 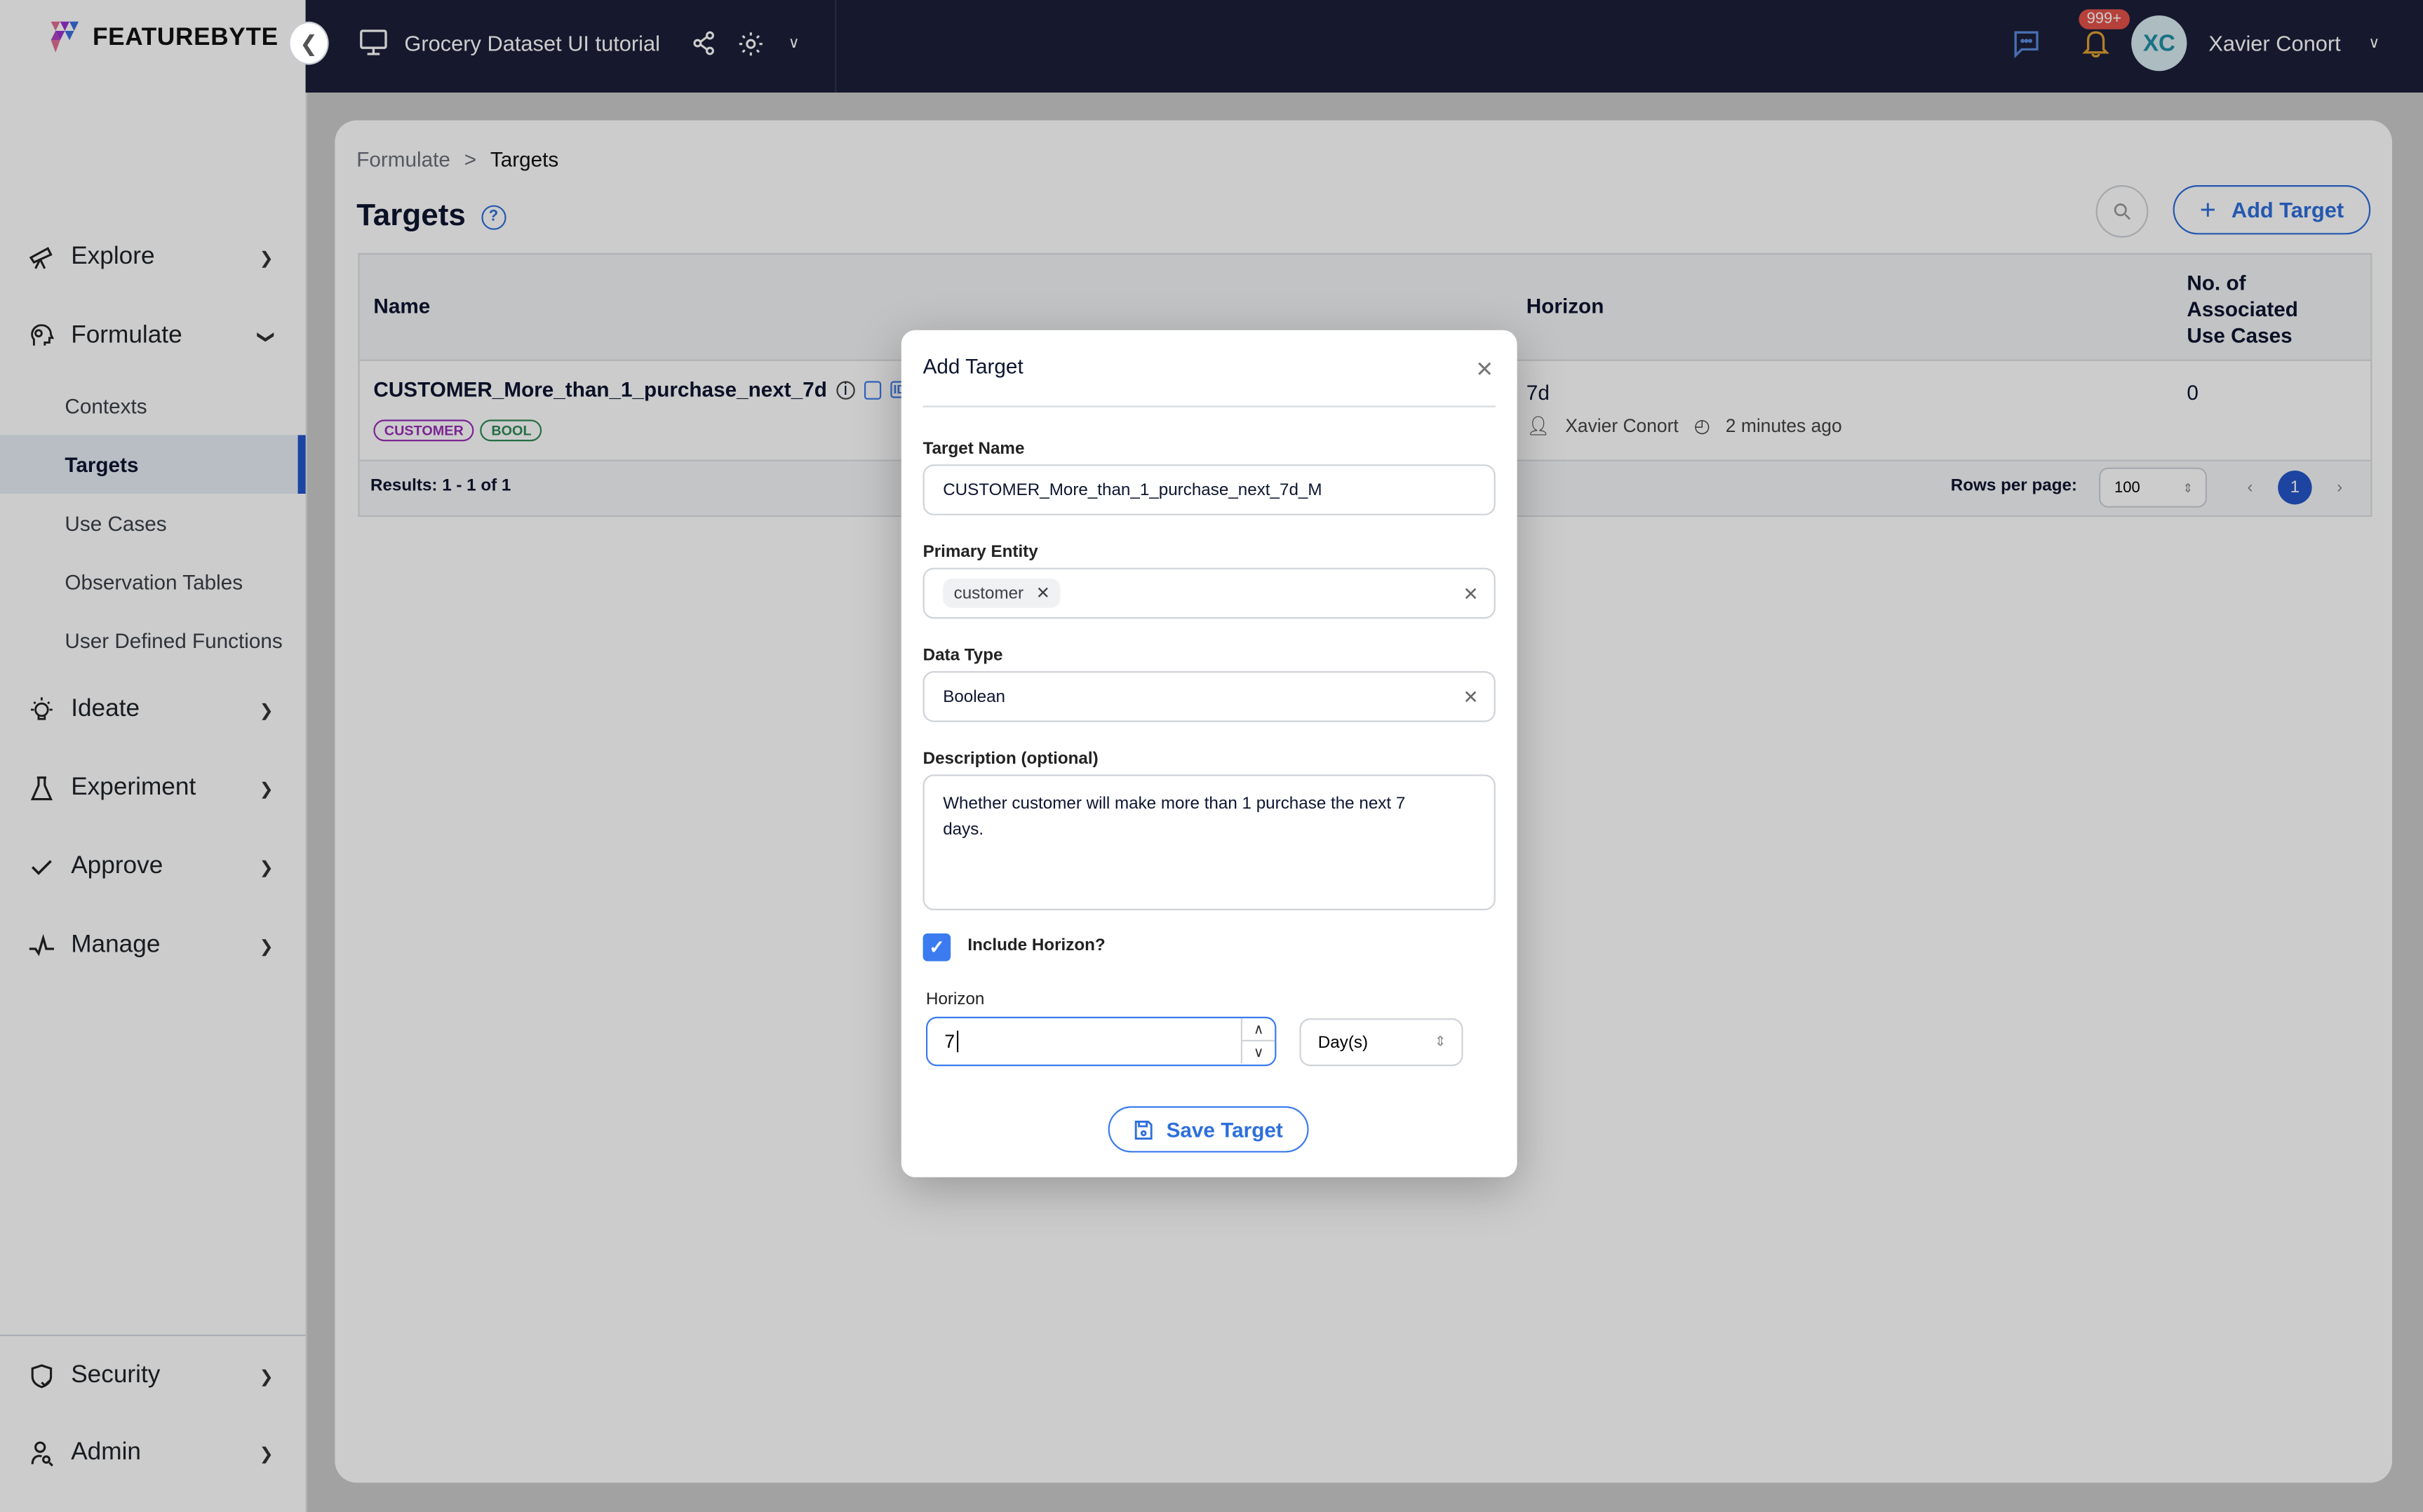 What do you see at coordinates (1133, 489) in the screenshot?
I see `target-name-value: CUSTOMER_More_than_1_purchase_next_7d_M` at bounding box center [1133, 489].